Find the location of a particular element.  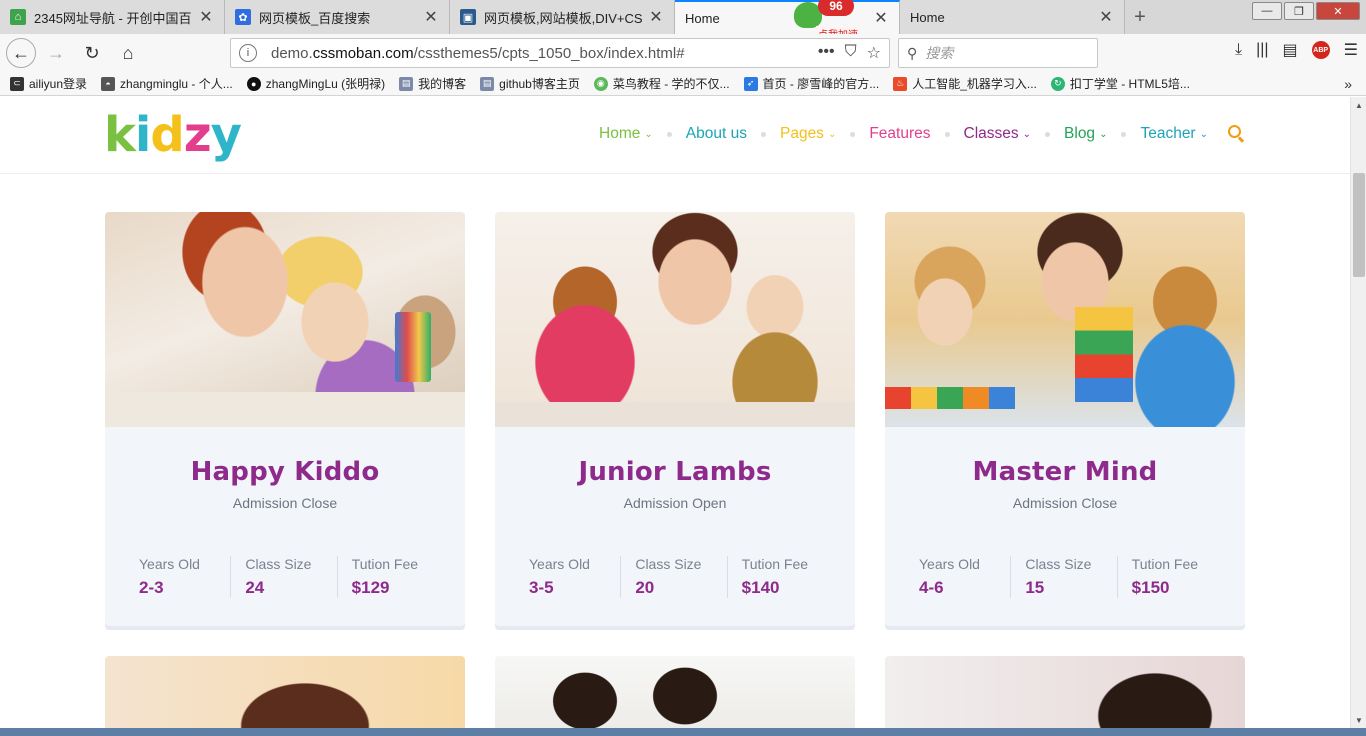

bookmark-star-icon: ☆ is located at coordinates (874, 53).